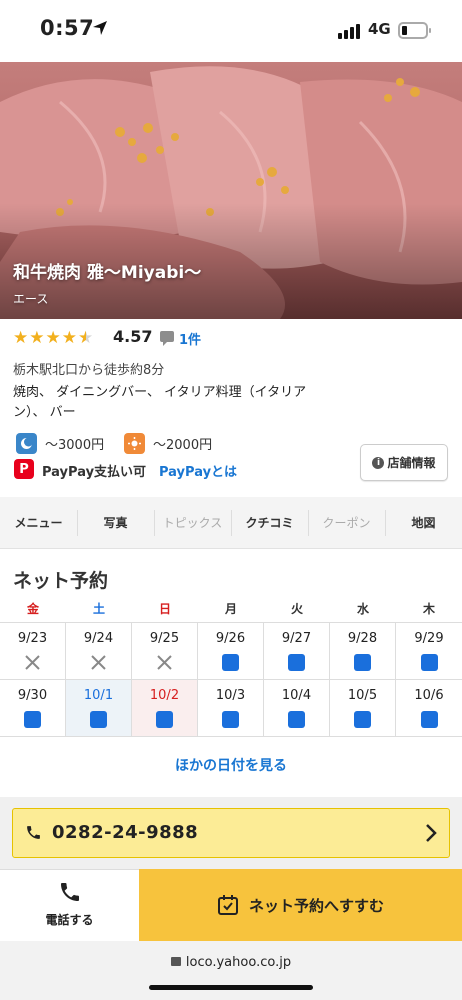 The width and height of the screenshot is (462, 1000). What do you see at coordinates (297, 651) in the screenshot?
I see `calendar-day-cell: 9/27` at bounding box center [297, 651].